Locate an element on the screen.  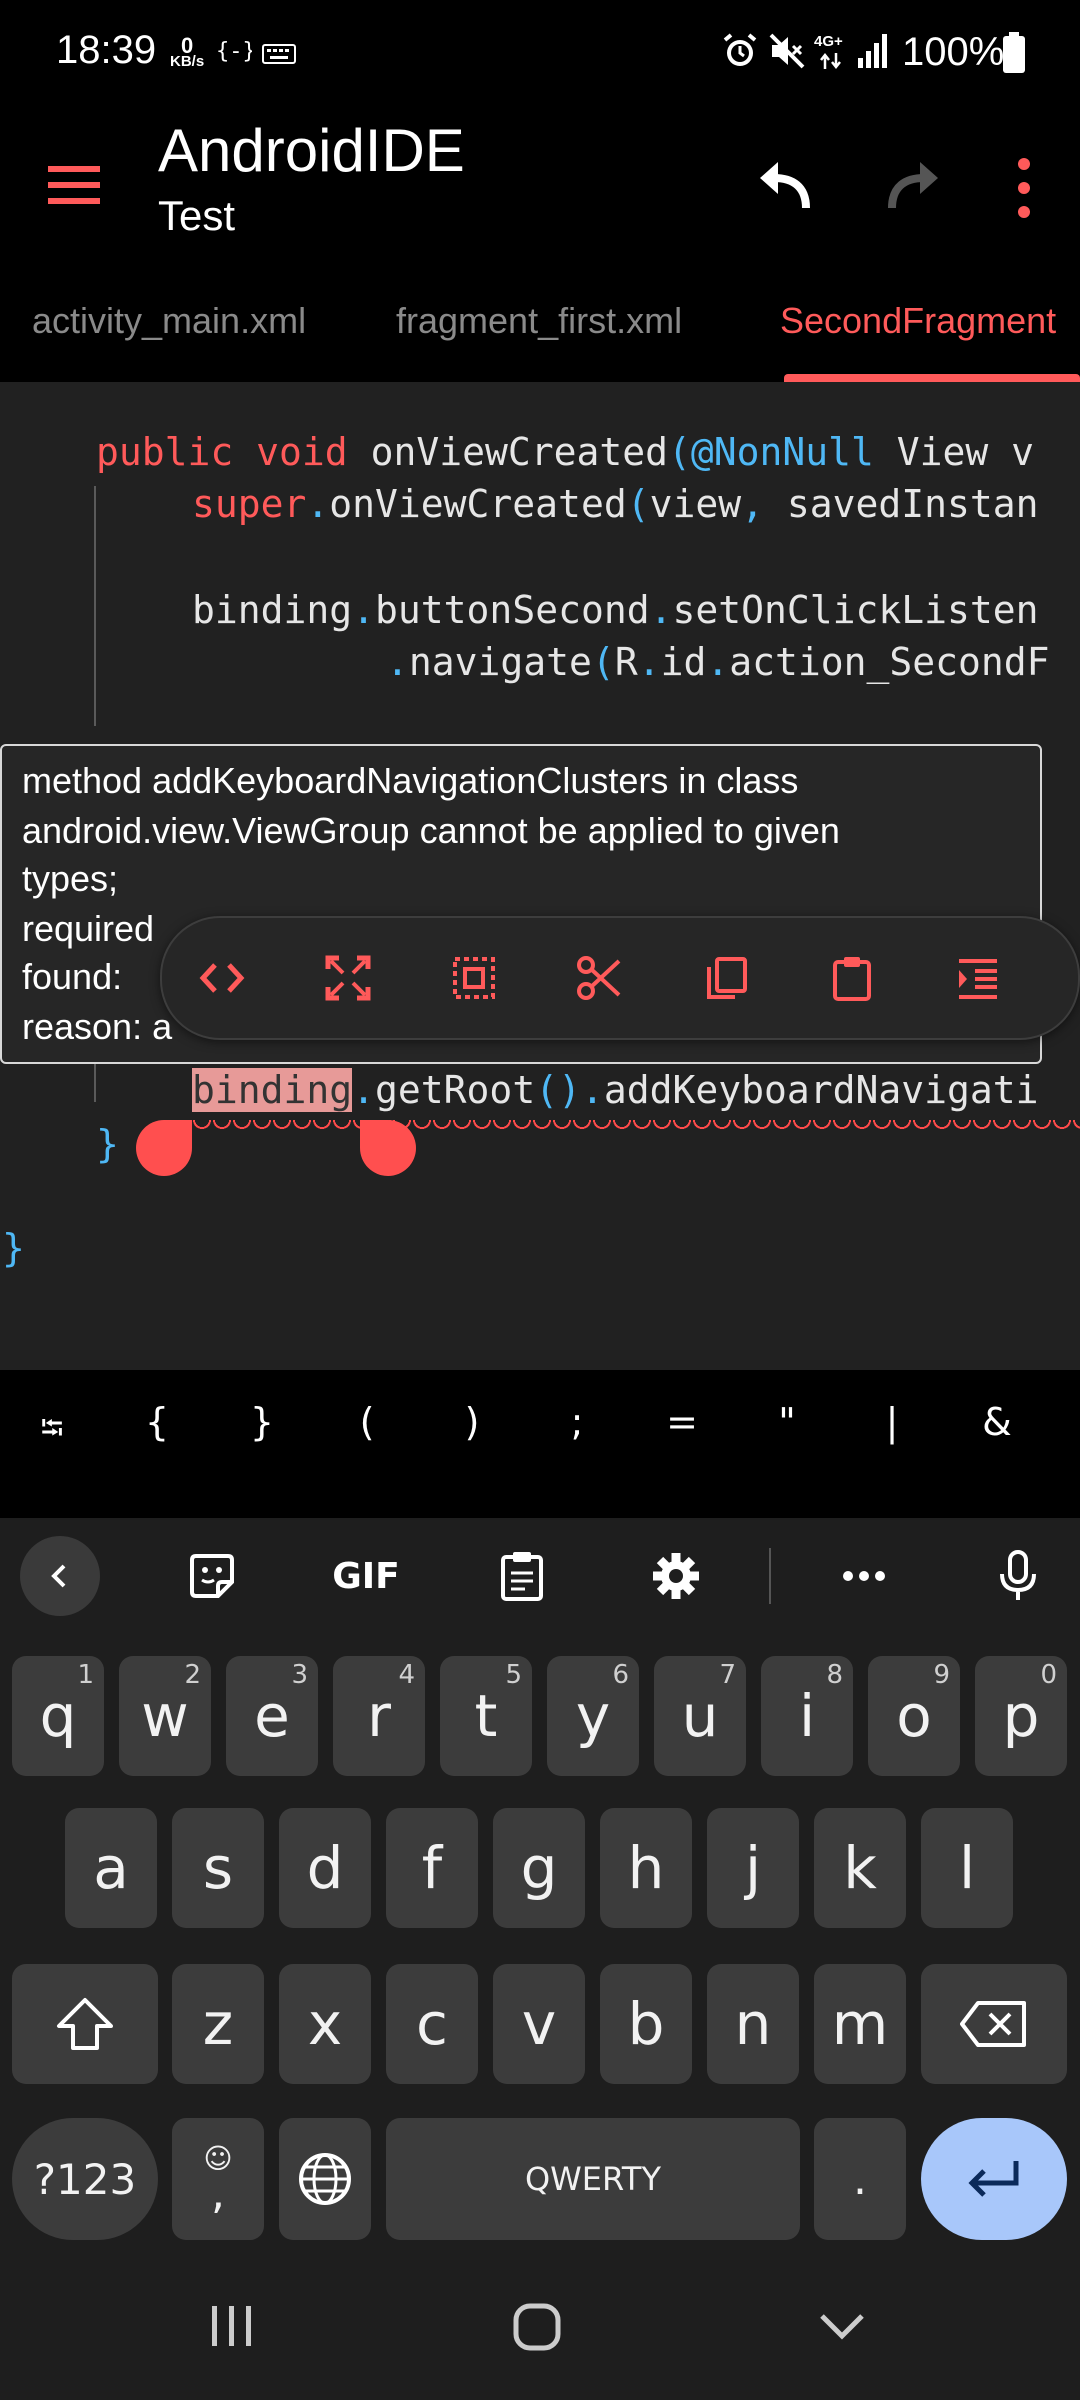
clipboard-button is located at coordinates (522, 1576).